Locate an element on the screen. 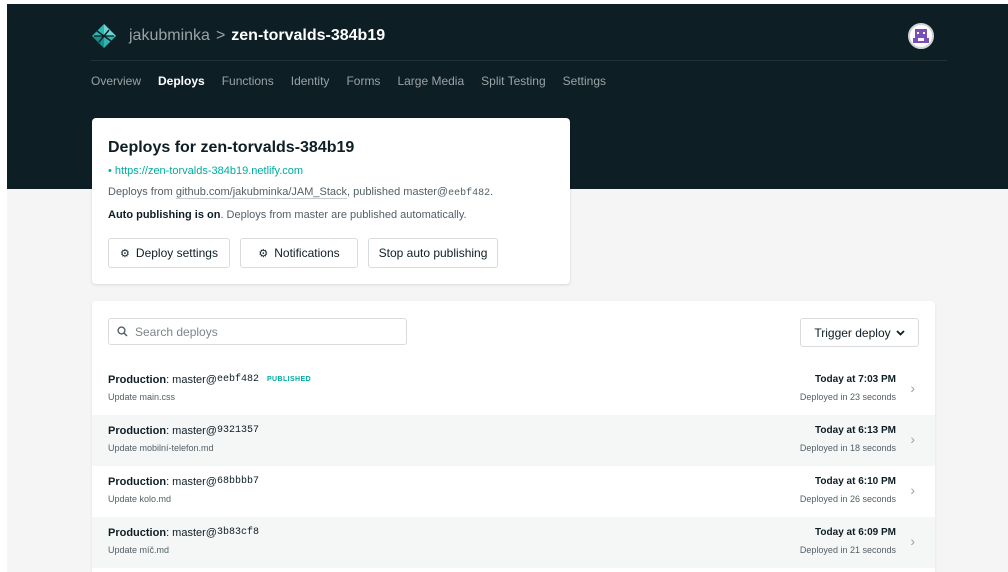 This screenshot has height=572, width=1008. deploy-sha: 9321357 is located at coordinates (237, 430).